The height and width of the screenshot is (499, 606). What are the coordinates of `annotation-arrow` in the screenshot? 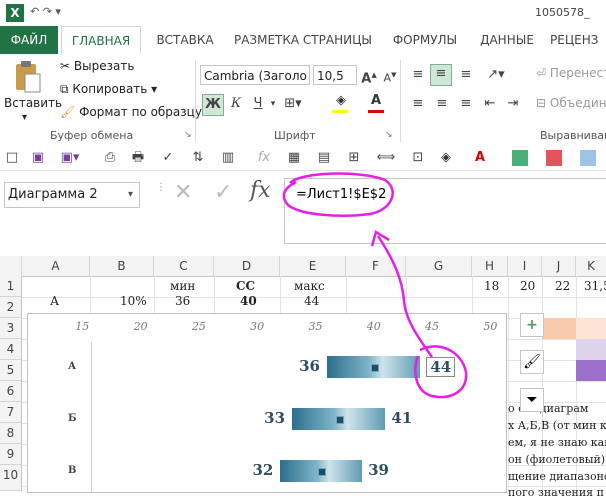 It's located at (405, 296).